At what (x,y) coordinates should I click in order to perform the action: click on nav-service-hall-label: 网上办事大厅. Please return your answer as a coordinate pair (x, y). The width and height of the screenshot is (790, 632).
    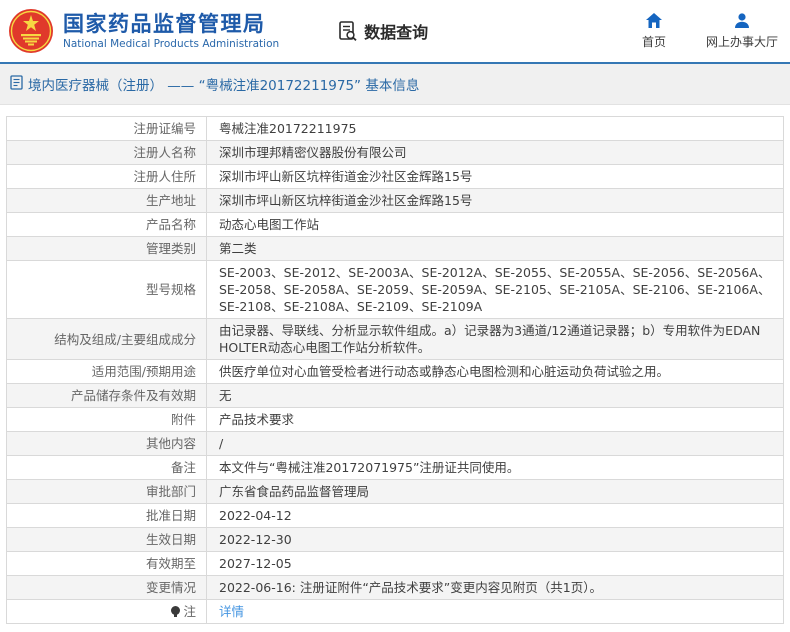
    Looking at the image, I should click on (741, 42).